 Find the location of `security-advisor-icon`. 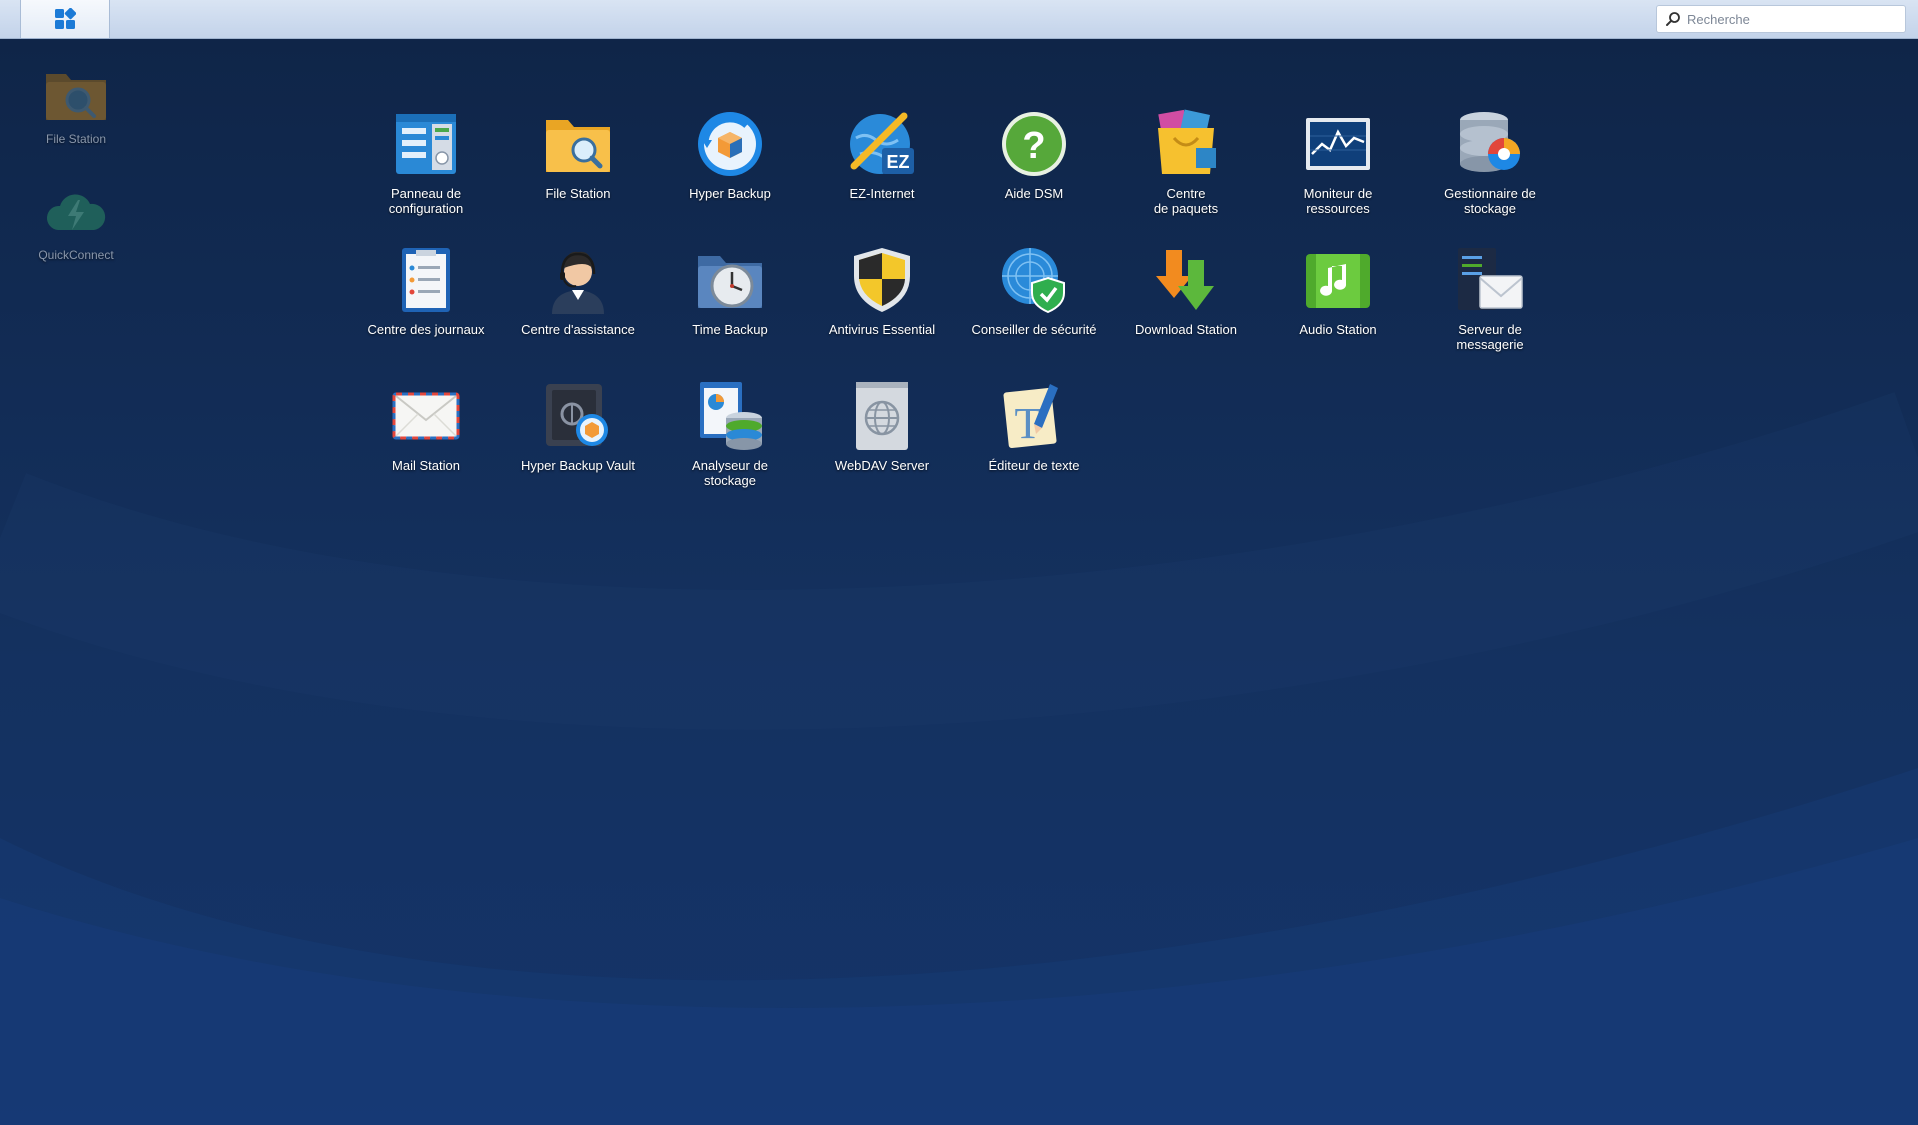

security-advisor-icon is located at coordinates (1033, 281).